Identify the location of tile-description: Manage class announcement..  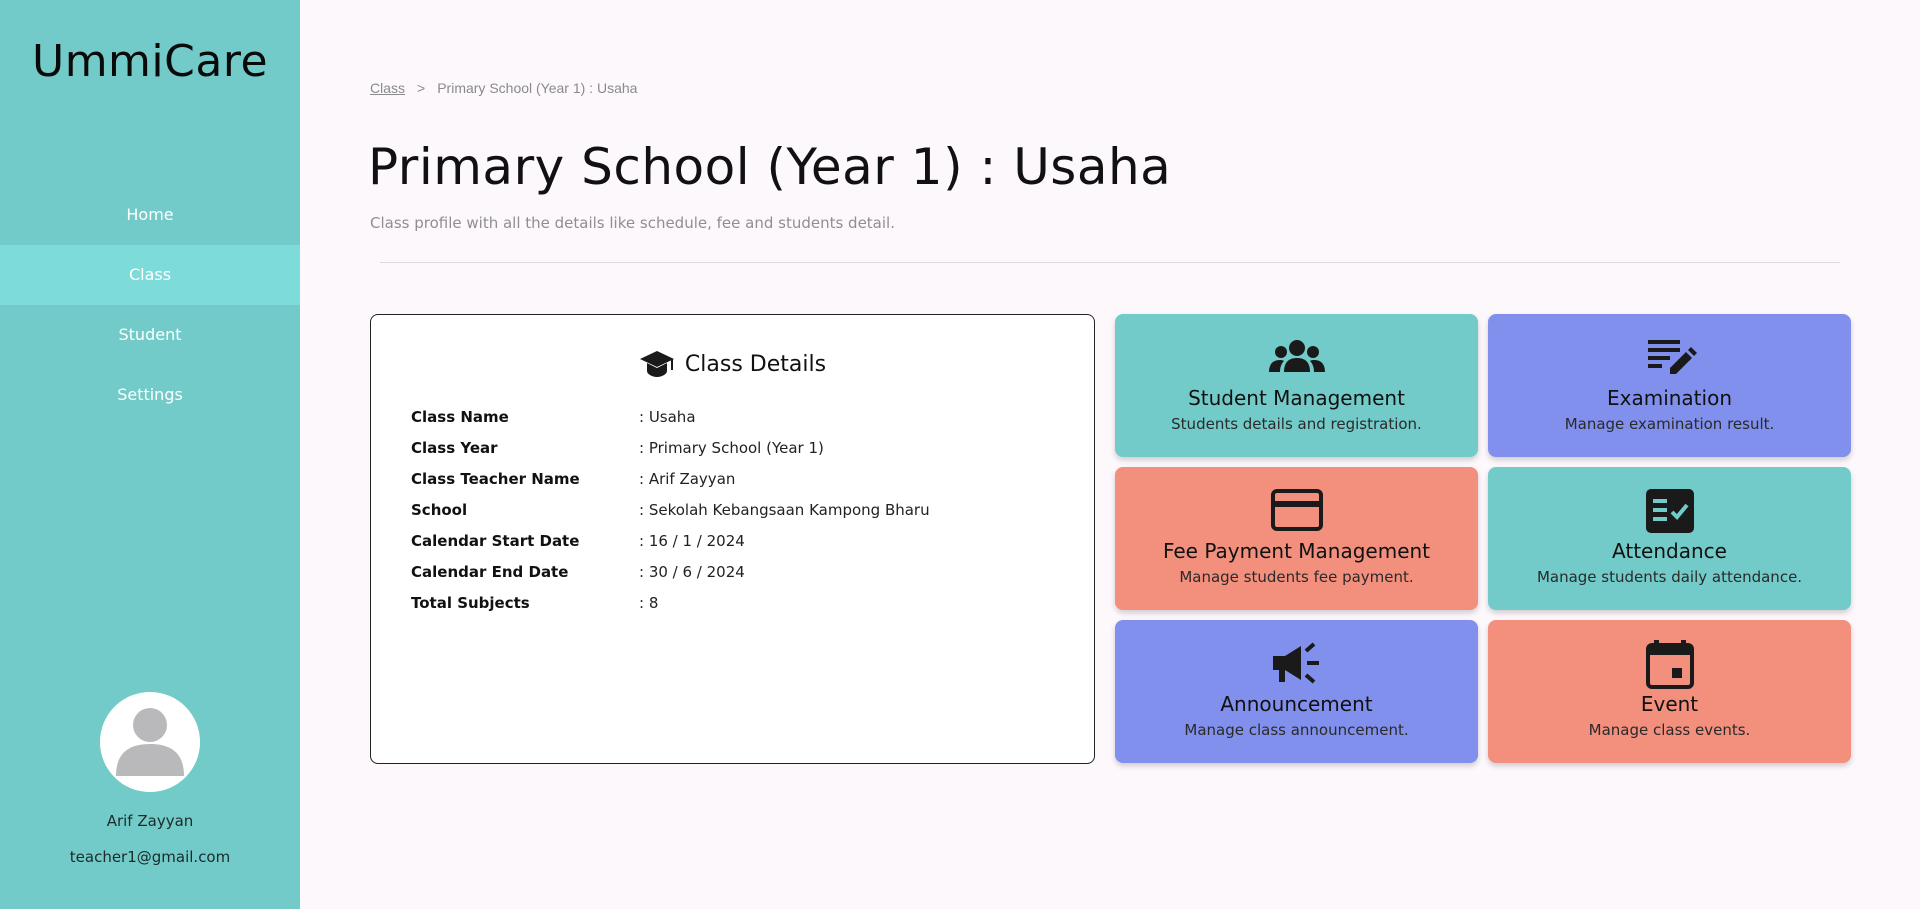
(1296, 730).